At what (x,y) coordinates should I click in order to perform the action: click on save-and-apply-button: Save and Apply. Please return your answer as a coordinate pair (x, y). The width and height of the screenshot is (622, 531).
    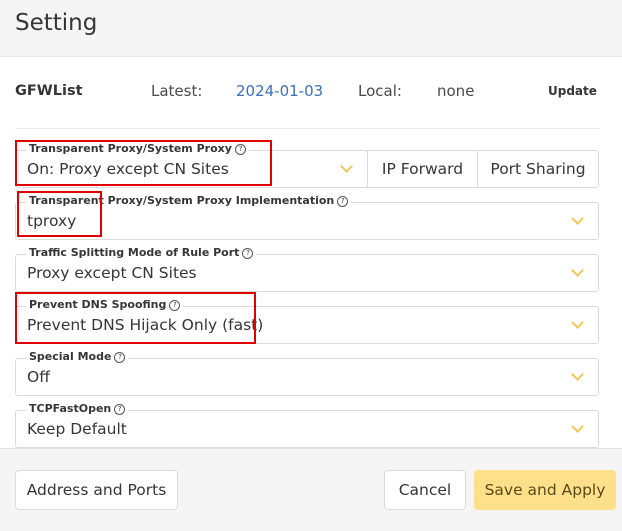
    Looking at the image, I should click on (545, 490).